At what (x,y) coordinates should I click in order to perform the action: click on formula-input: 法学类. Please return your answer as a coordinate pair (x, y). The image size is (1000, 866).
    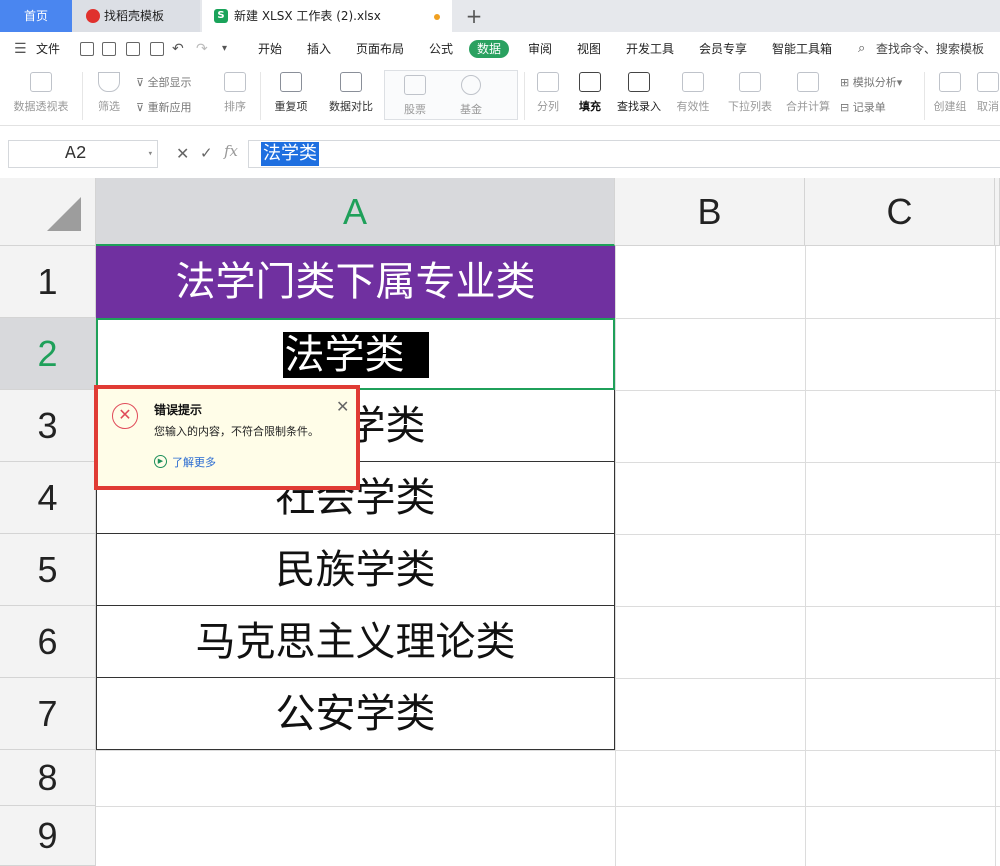
    Looking at the image, I should click on (624, 154).